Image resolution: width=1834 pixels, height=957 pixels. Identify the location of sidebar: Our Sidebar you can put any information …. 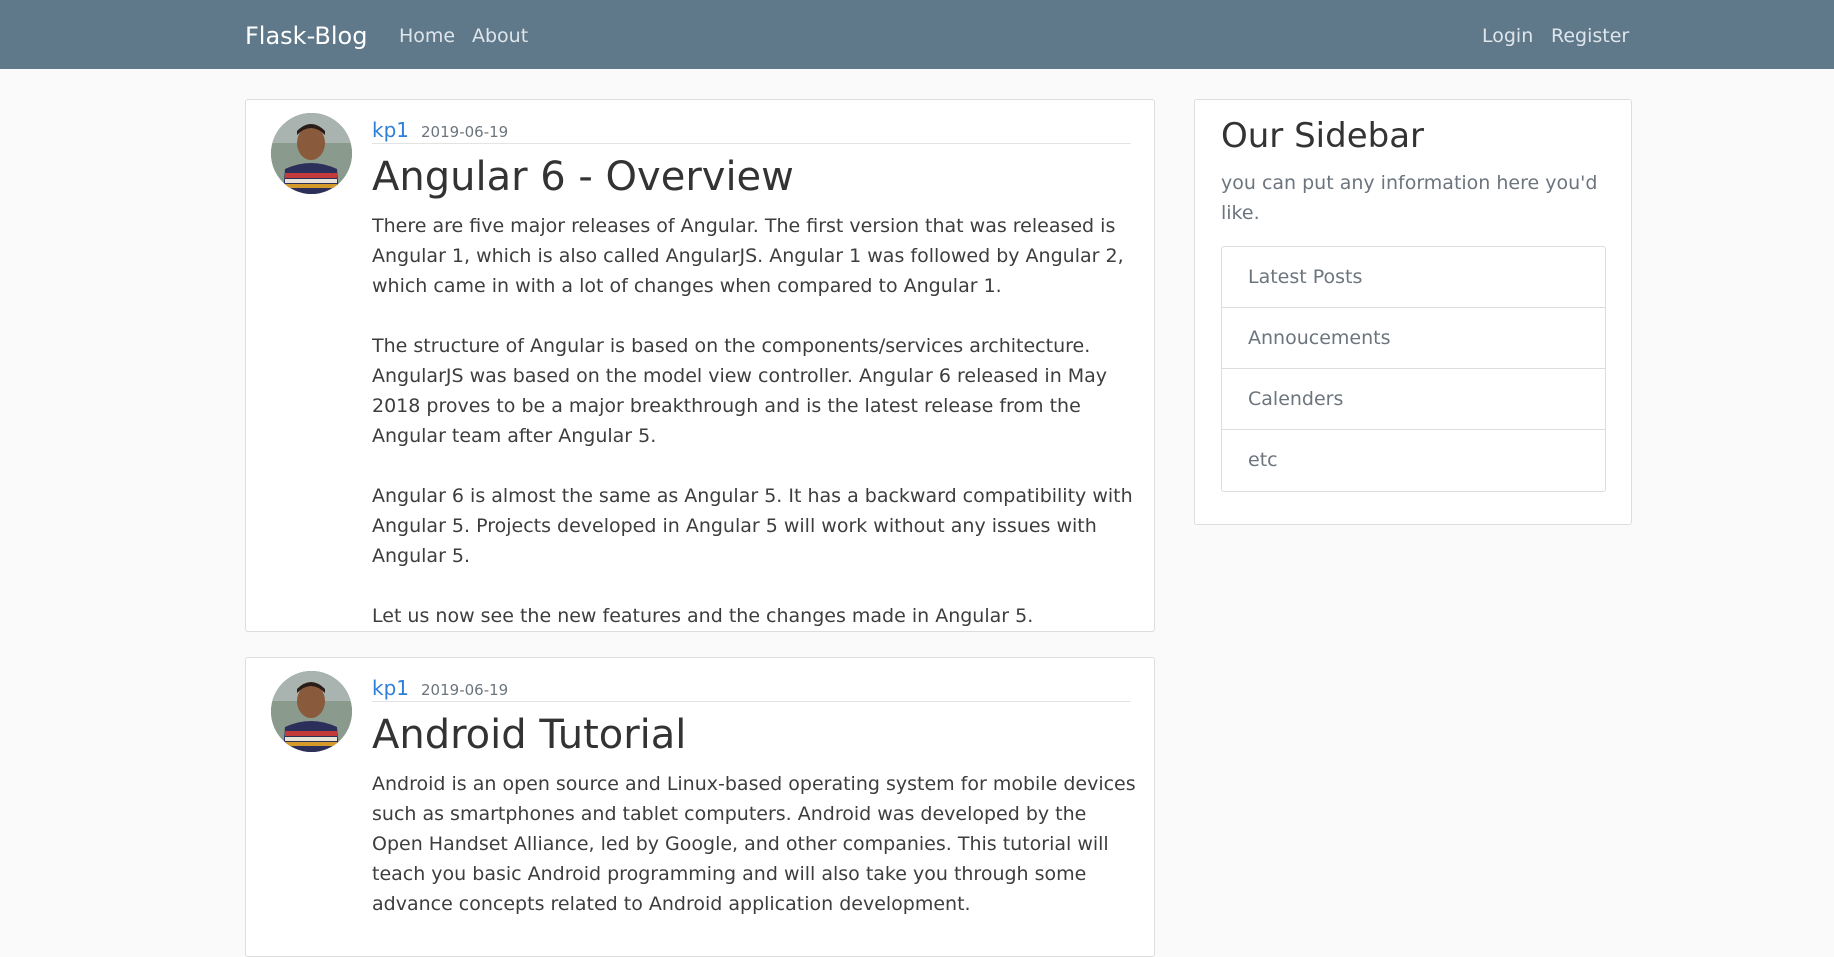
(1413, 312).